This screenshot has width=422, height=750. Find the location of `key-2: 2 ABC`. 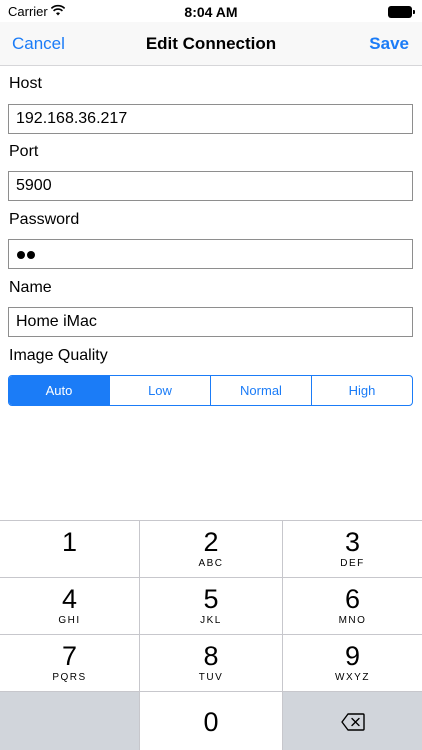

key-2: 2 ABC is located at coordinates (211, 549).